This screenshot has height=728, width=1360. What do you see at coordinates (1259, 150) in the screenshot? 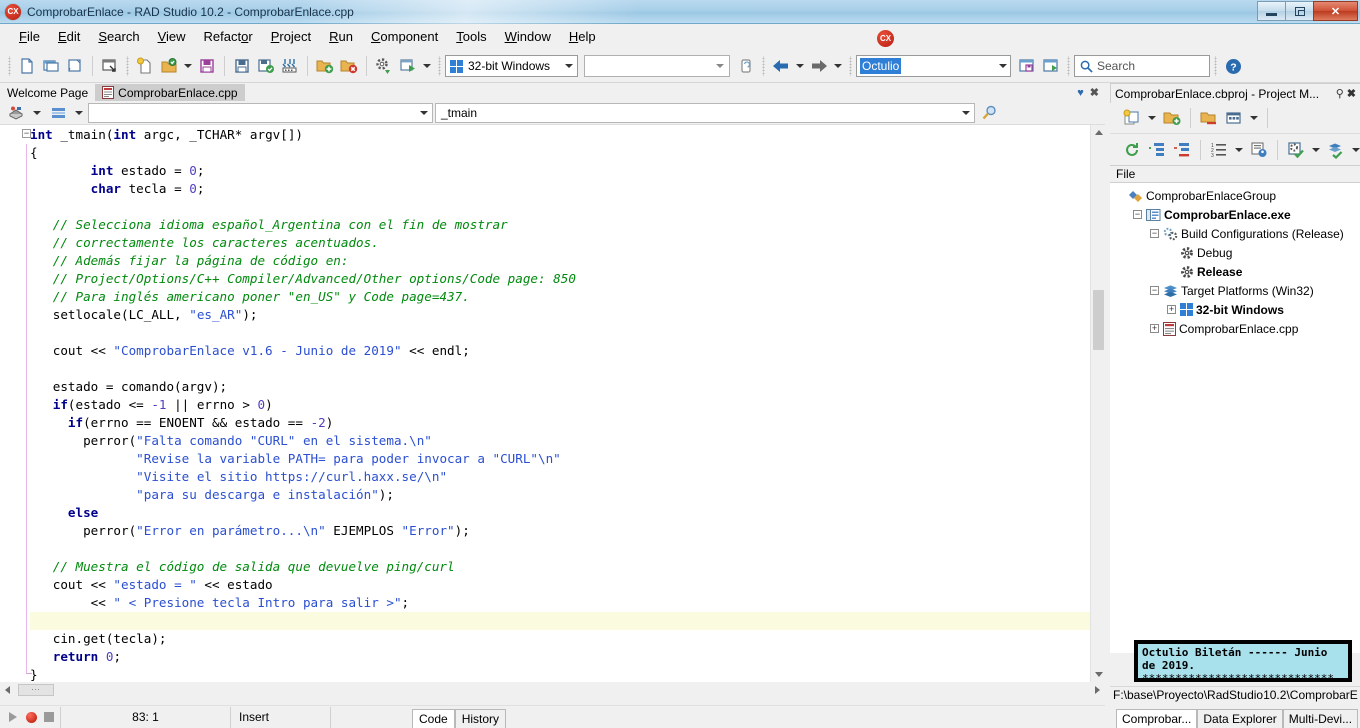
I see `view-icon` at bounding box center [1259, 150].